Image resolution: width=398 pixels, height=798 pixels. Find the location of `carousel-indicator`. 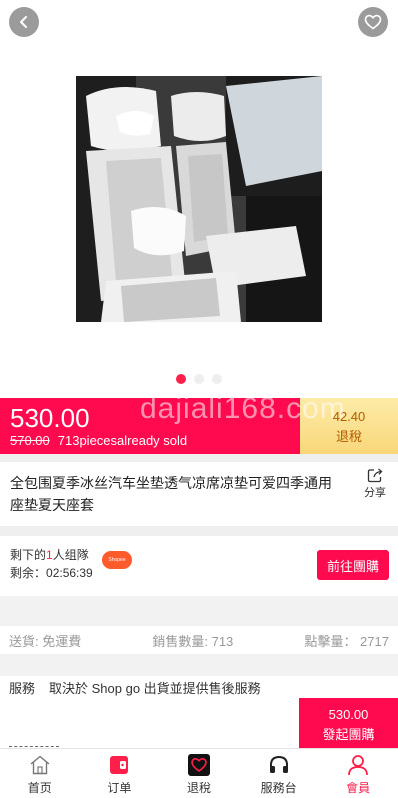

carousel-indicator is located at coordinates (199, 379).